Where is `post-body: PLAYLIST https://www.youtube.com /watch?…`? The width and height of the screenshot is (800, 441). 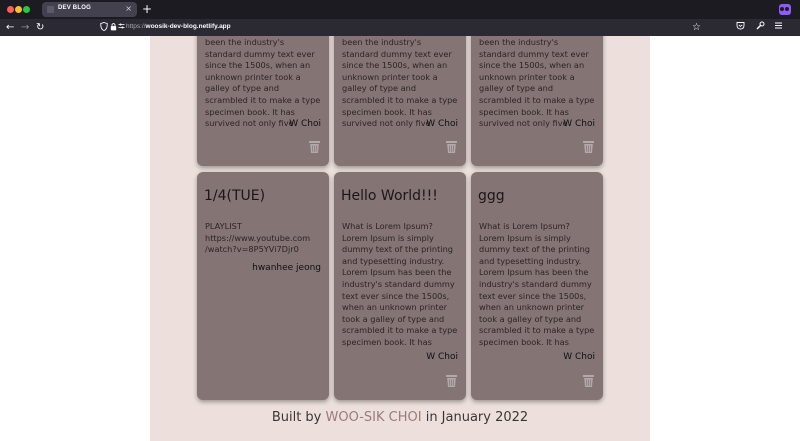 post-body: PLAYLIST https://www.youtube.com /watch?… is located at coordinates (258, 238).